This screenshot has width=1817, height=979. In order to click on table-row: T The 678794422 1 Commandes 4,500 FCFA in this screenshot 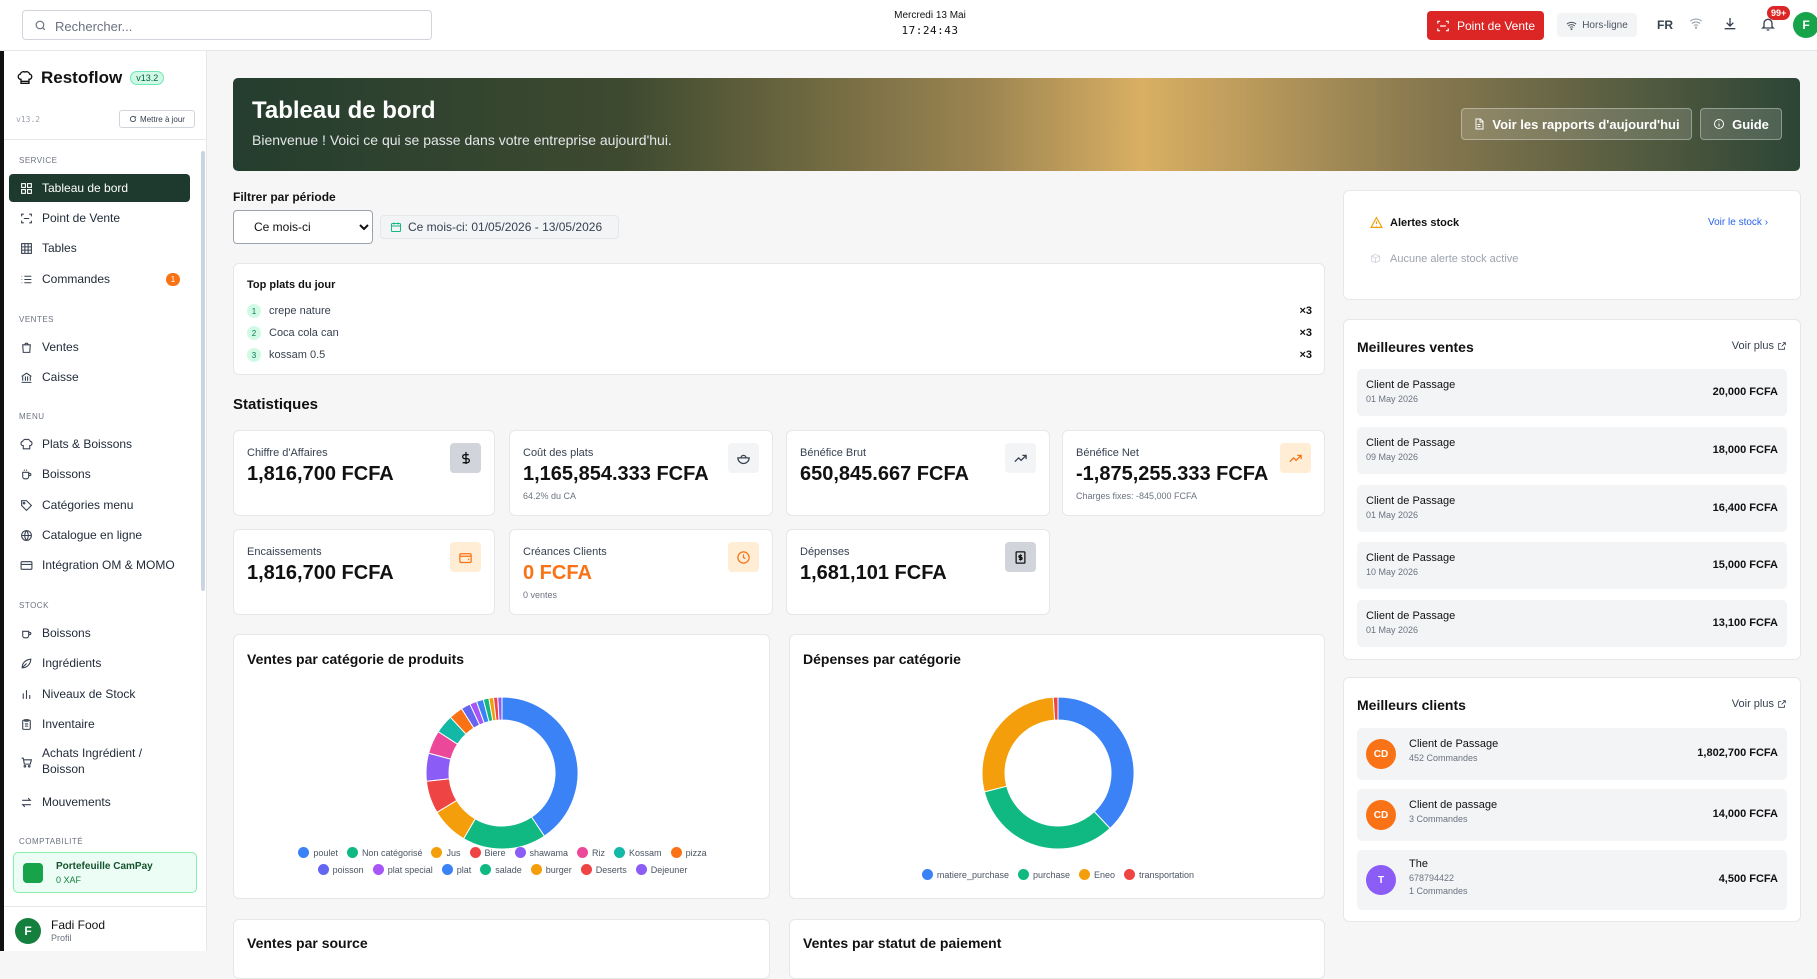, I will do `click(1572, 880)`.